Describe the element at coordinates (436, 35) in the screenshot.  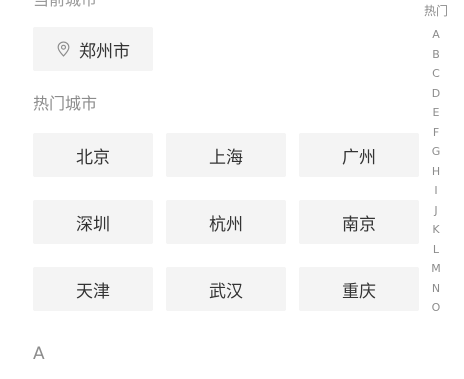
I see `index-item-a: A` at that location.